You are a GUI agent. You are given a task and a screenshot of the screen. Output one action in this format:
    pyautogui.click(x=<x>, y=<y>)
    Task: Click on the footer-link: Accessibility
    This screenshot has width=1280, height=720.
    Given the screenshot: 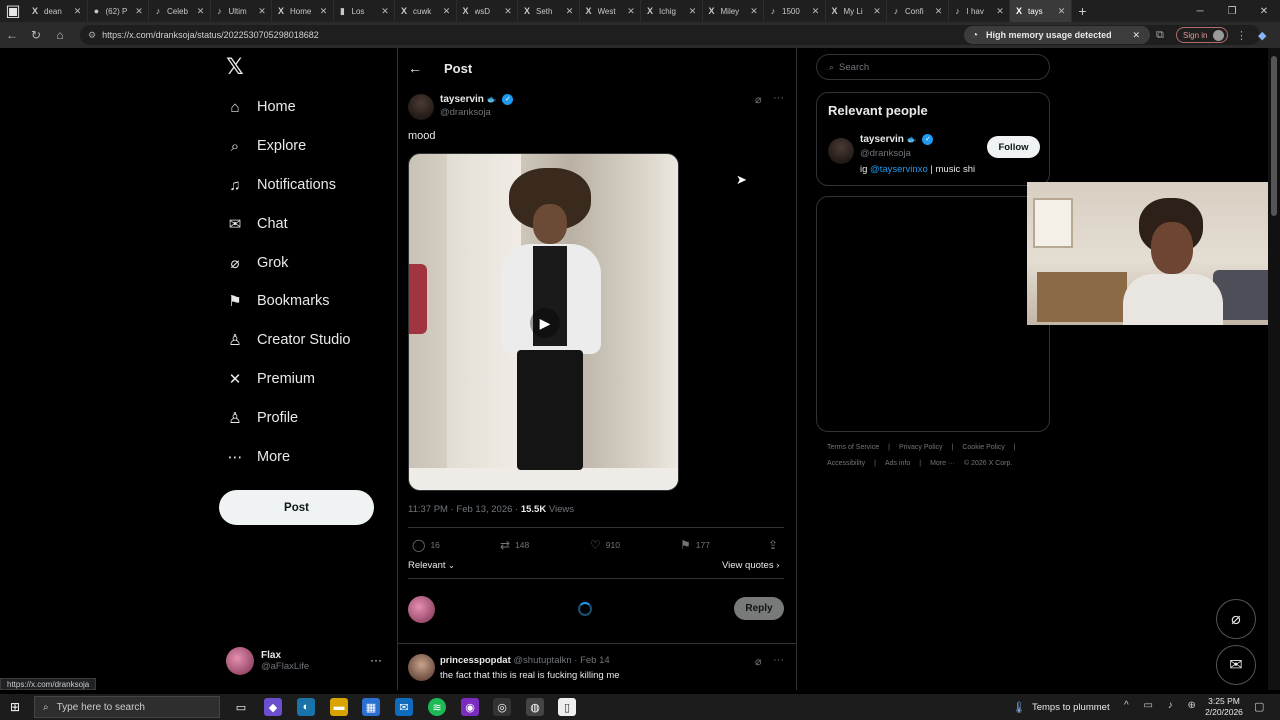 What is the action you would take?
    pyautogui.click(x=846, y=463)
    